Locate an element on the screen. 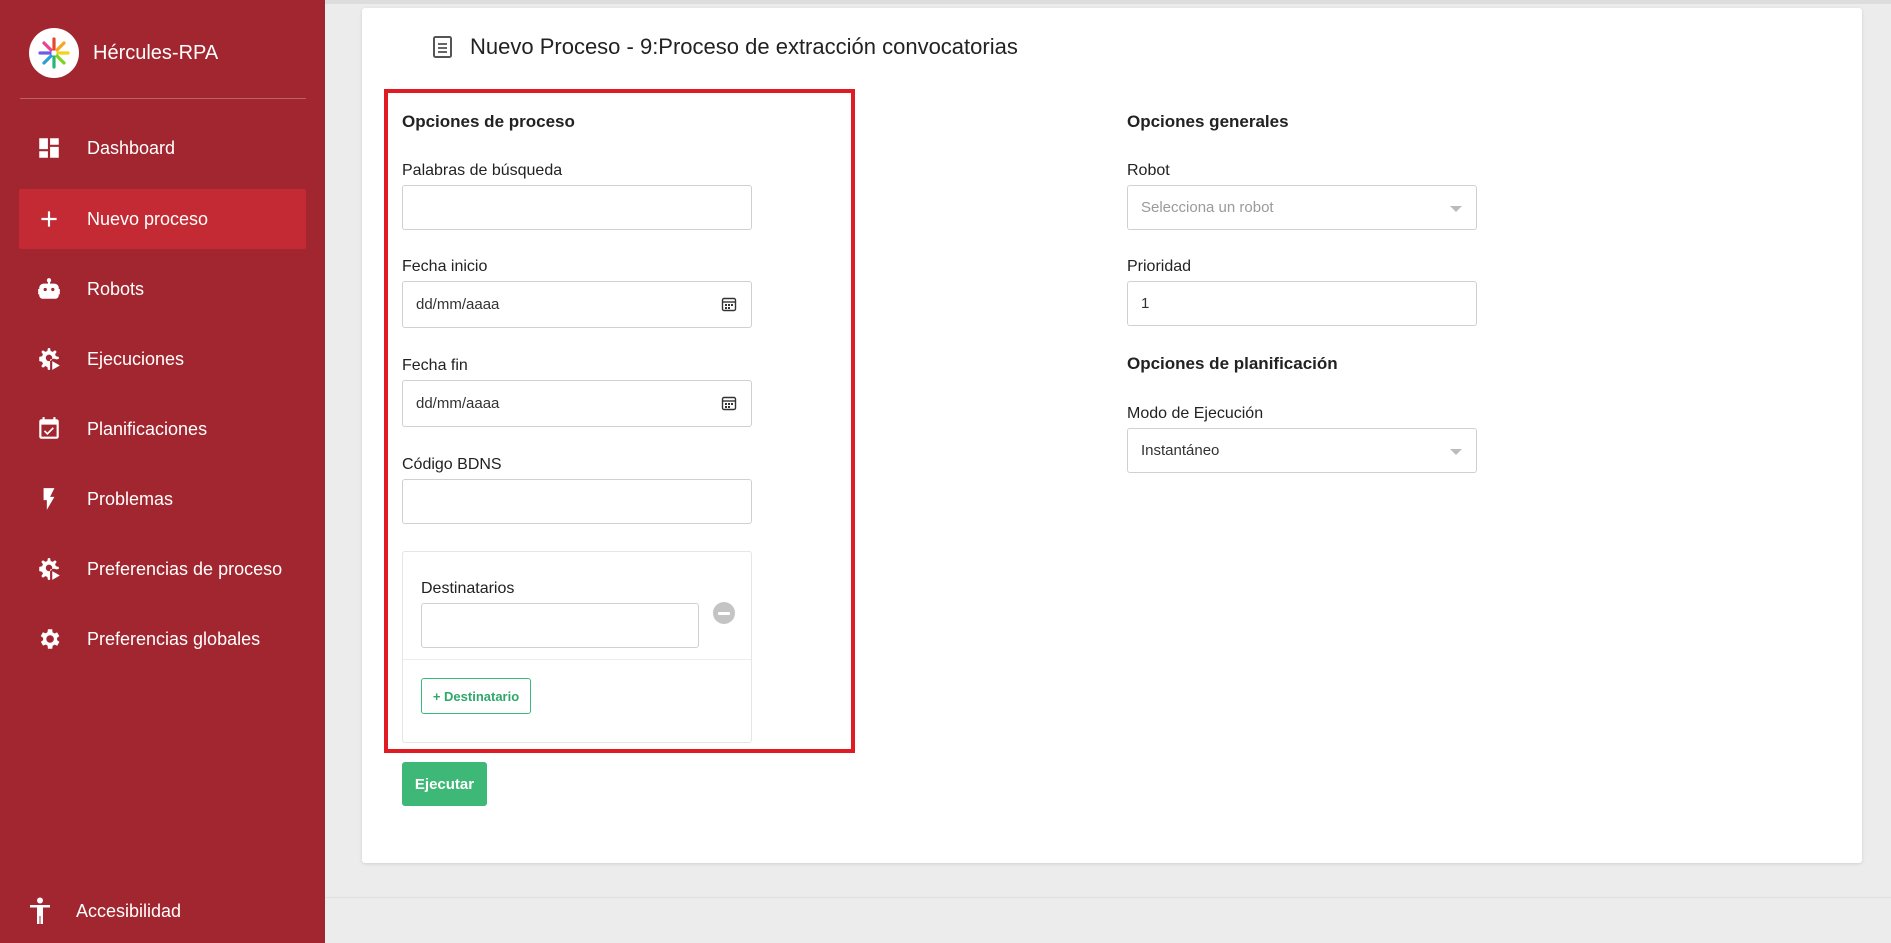 The image size is (1891, 943). process-options-title: Opciones de proceso is located at coordinates (488, 121).